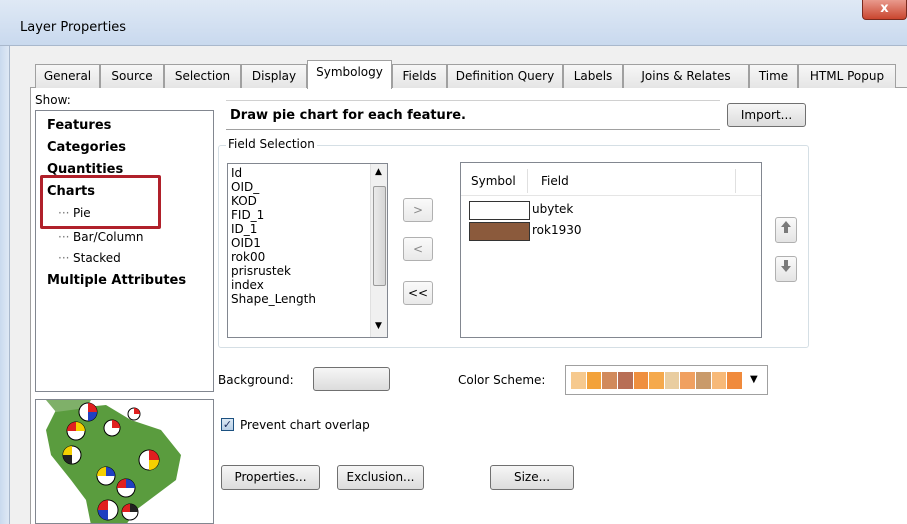 This screenshot has width=907, height=524. What do you see at coordinates (754, 379) in the screenshot?
I see `chevron-down-icon: ▼` at bounding box center [754, 379].